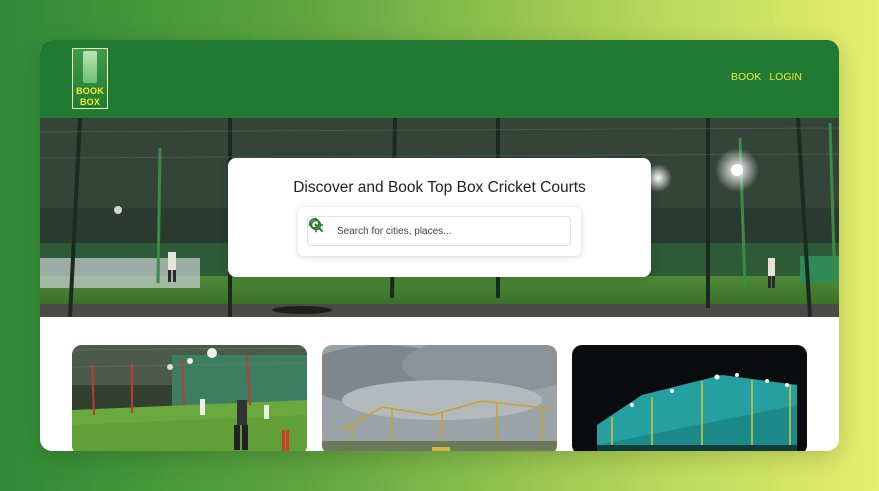 This screenshot has width=879, height=491. Describe the element at coordinates (90, 102) in the screenshot. I see `logo-text-line2: BOX` at that location.